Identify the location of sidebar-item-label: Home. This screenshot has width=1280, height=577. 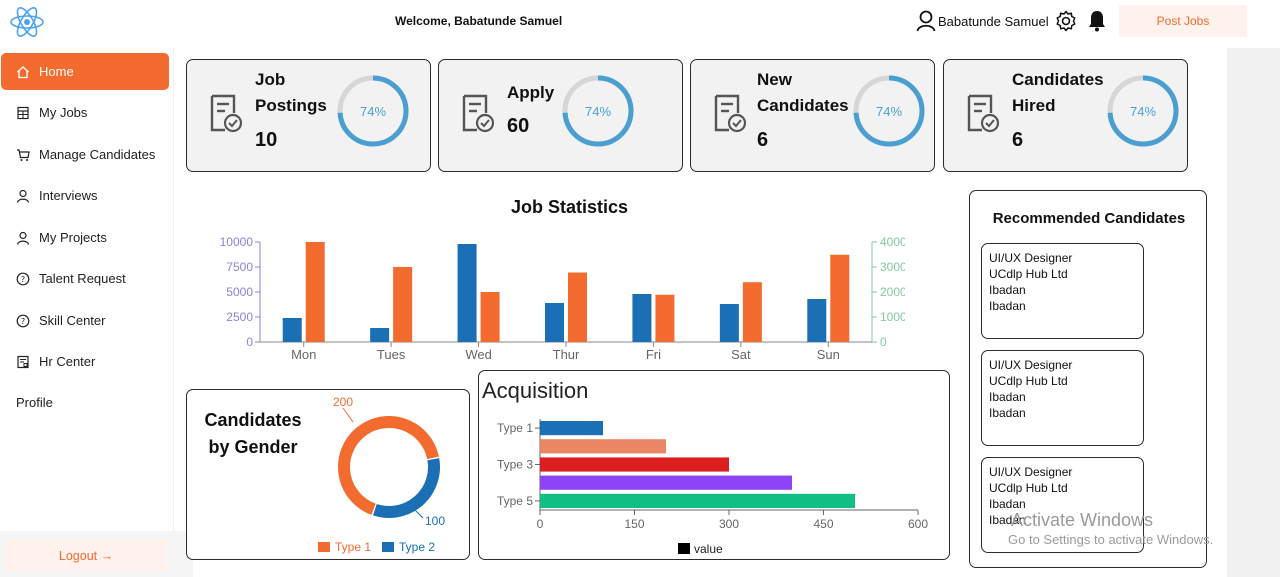
(56, 71).